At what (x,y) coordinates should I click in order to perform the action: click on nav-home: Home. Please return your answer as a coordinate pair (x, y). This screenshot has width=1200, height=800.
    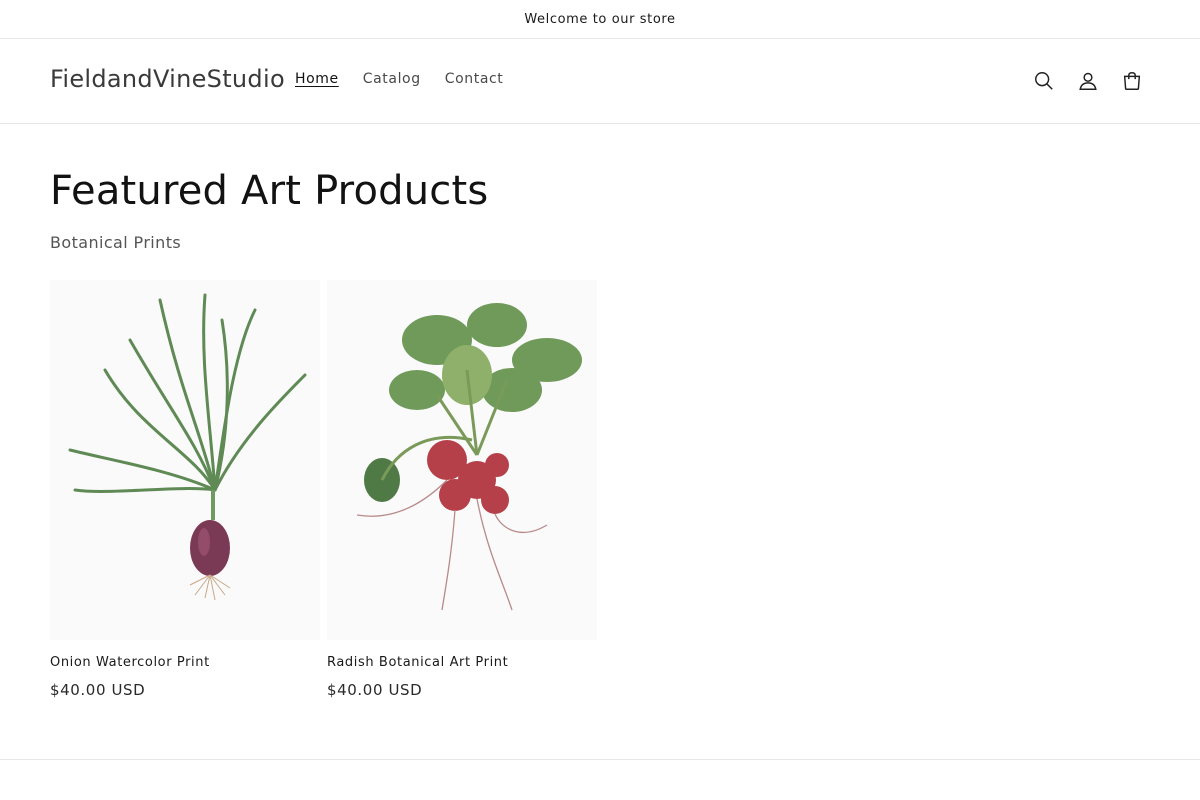
    Looking at the image, I should click on (317, 79).